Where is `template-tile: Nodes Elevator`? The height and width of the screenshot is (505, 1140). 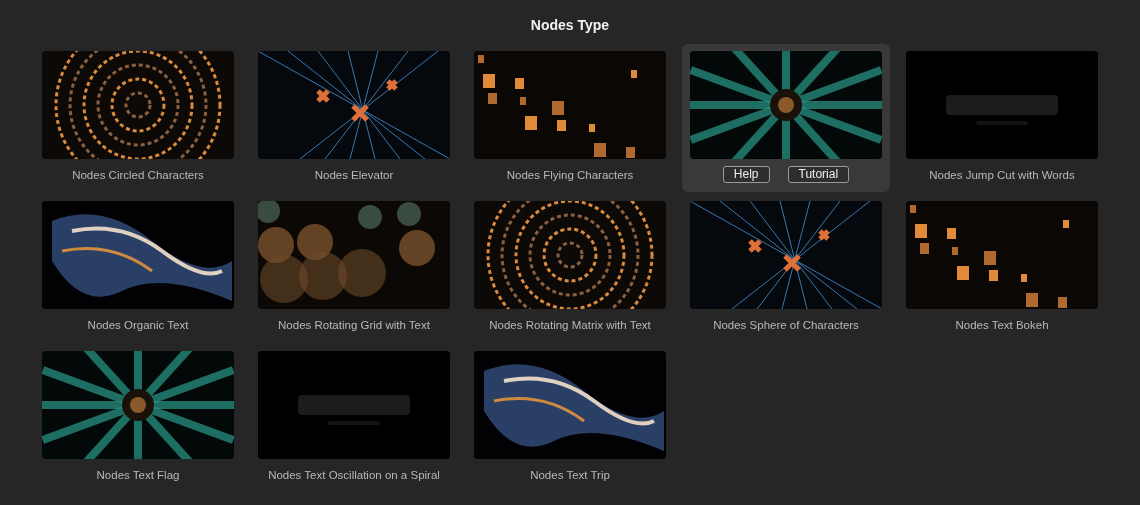 template-tile: Nodes Elevator is located at coordinates (354, 118).